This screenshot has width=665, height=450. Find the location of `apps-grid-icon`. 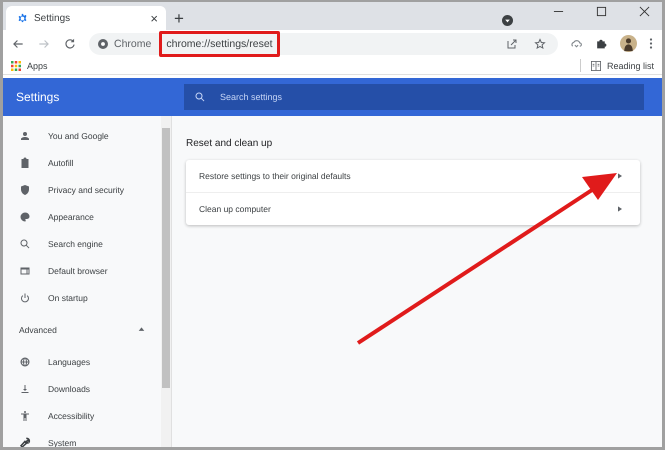

apps-grid-icon is located at coordinates (16, 65).